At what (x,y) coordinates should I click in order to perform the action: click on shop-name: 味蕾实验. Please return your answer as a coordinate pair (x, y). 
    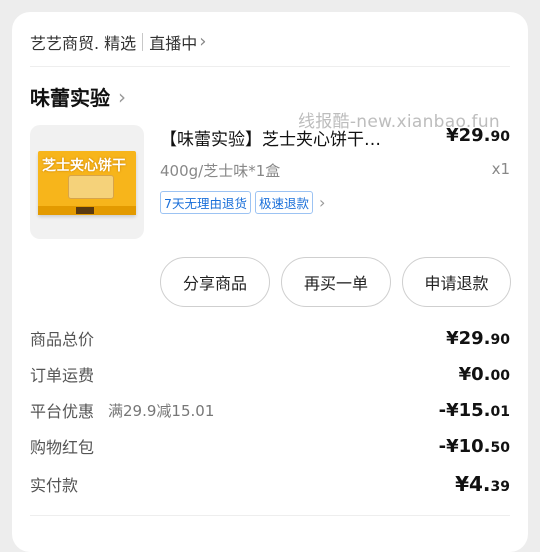
    Looking at the image, I should click on (70, 96).